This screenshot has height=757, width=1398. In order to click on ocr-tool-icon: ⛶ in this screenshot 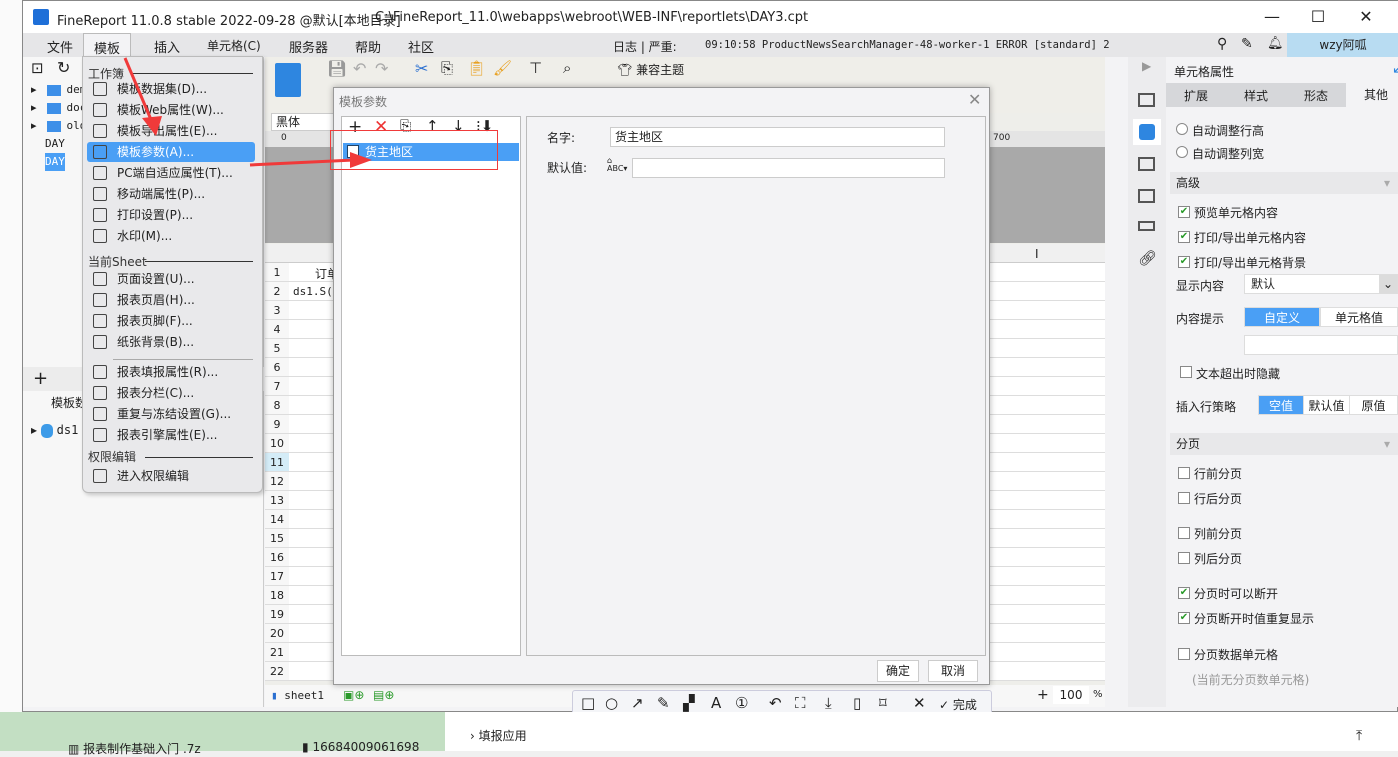, I will do `click(800, 703)`.